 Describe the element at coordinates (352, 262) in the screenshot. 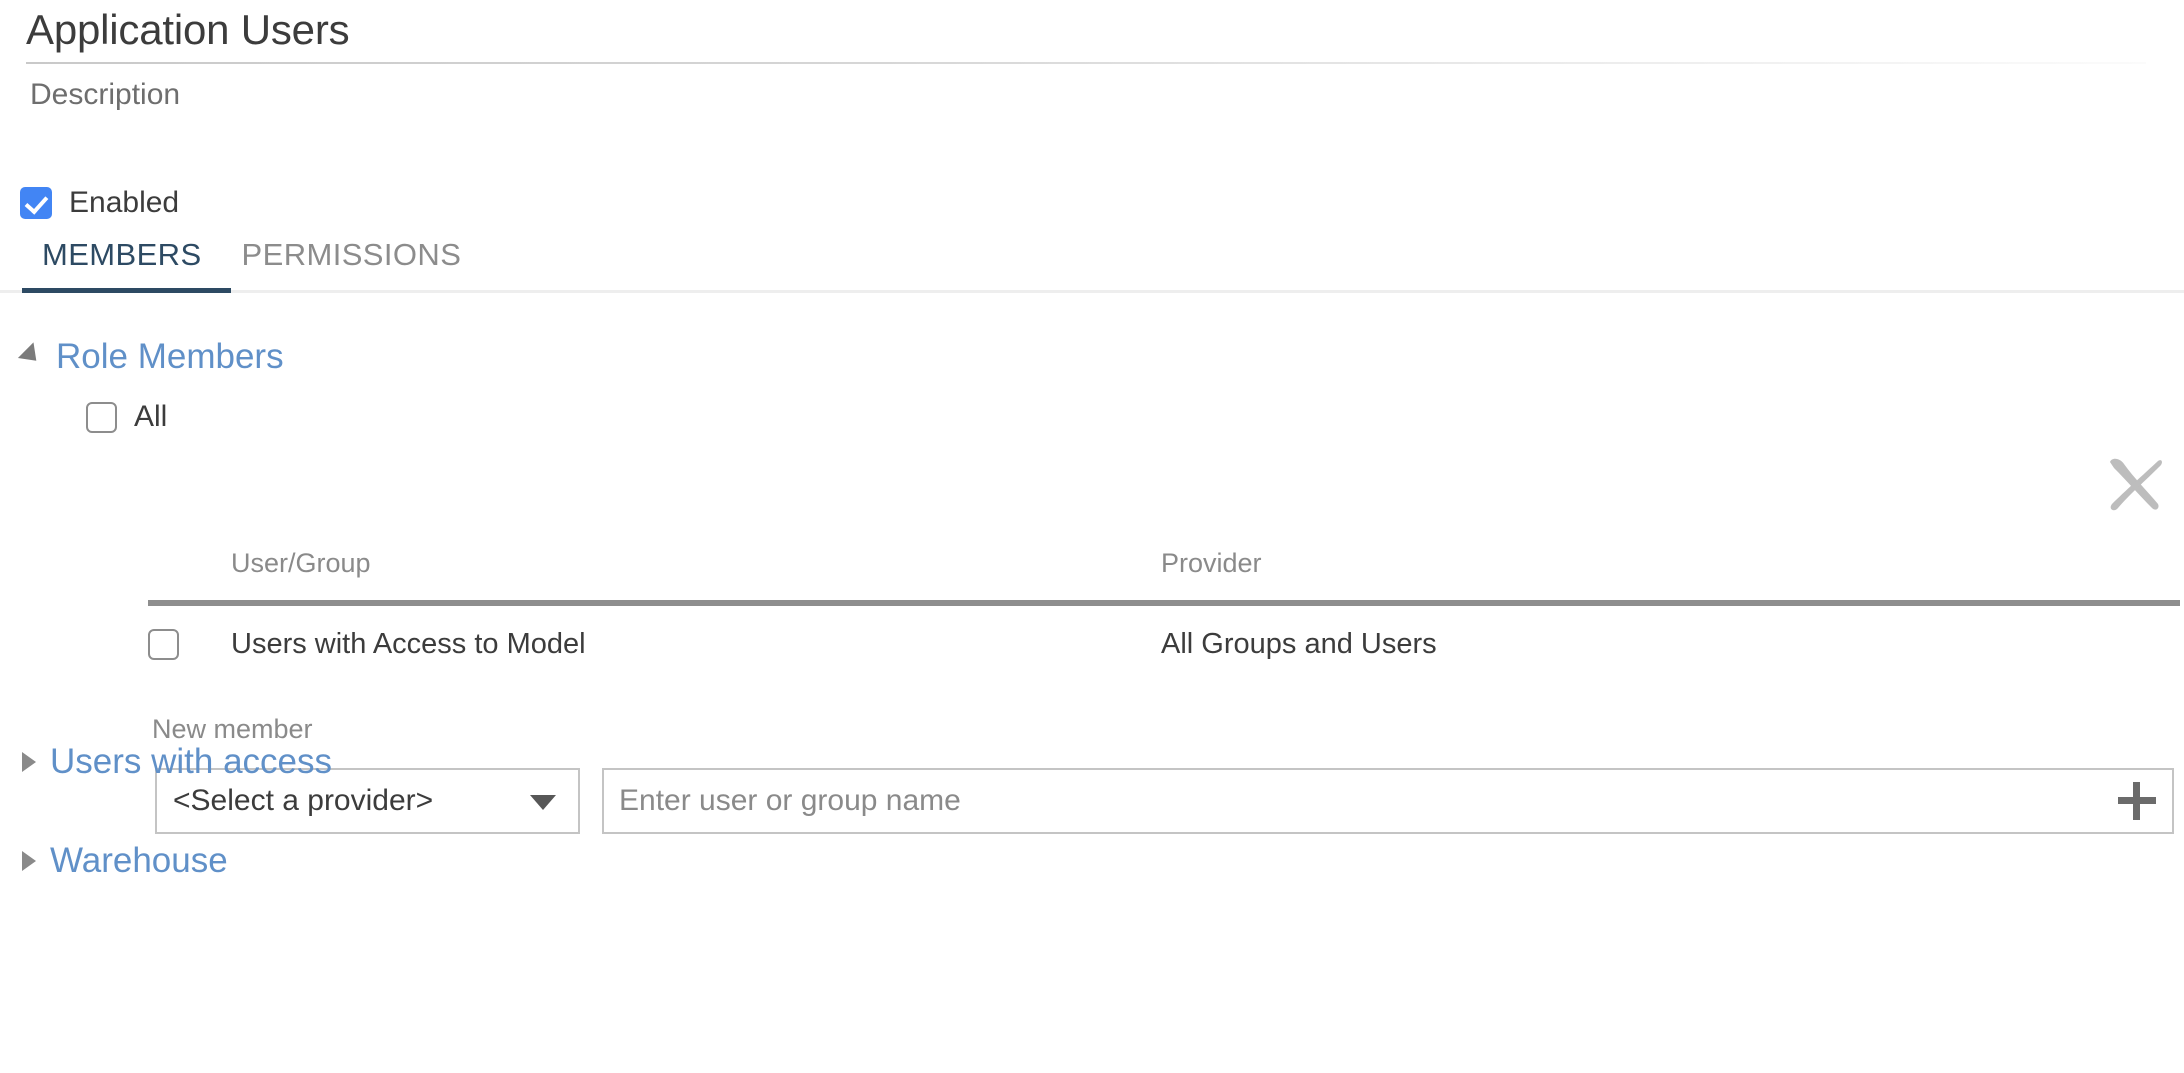

I see `tab-permissions: PERMISSIONS` at that location.